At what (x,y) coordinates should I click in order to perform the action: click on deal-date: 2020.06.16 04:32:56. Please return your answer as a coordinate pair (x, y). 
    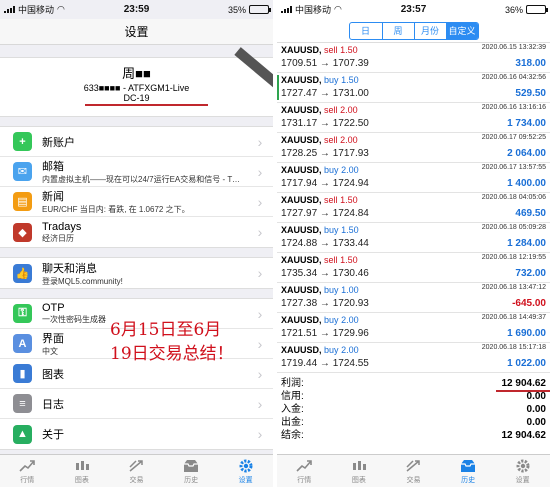
    Looking at the image, I should click on (513, 77).